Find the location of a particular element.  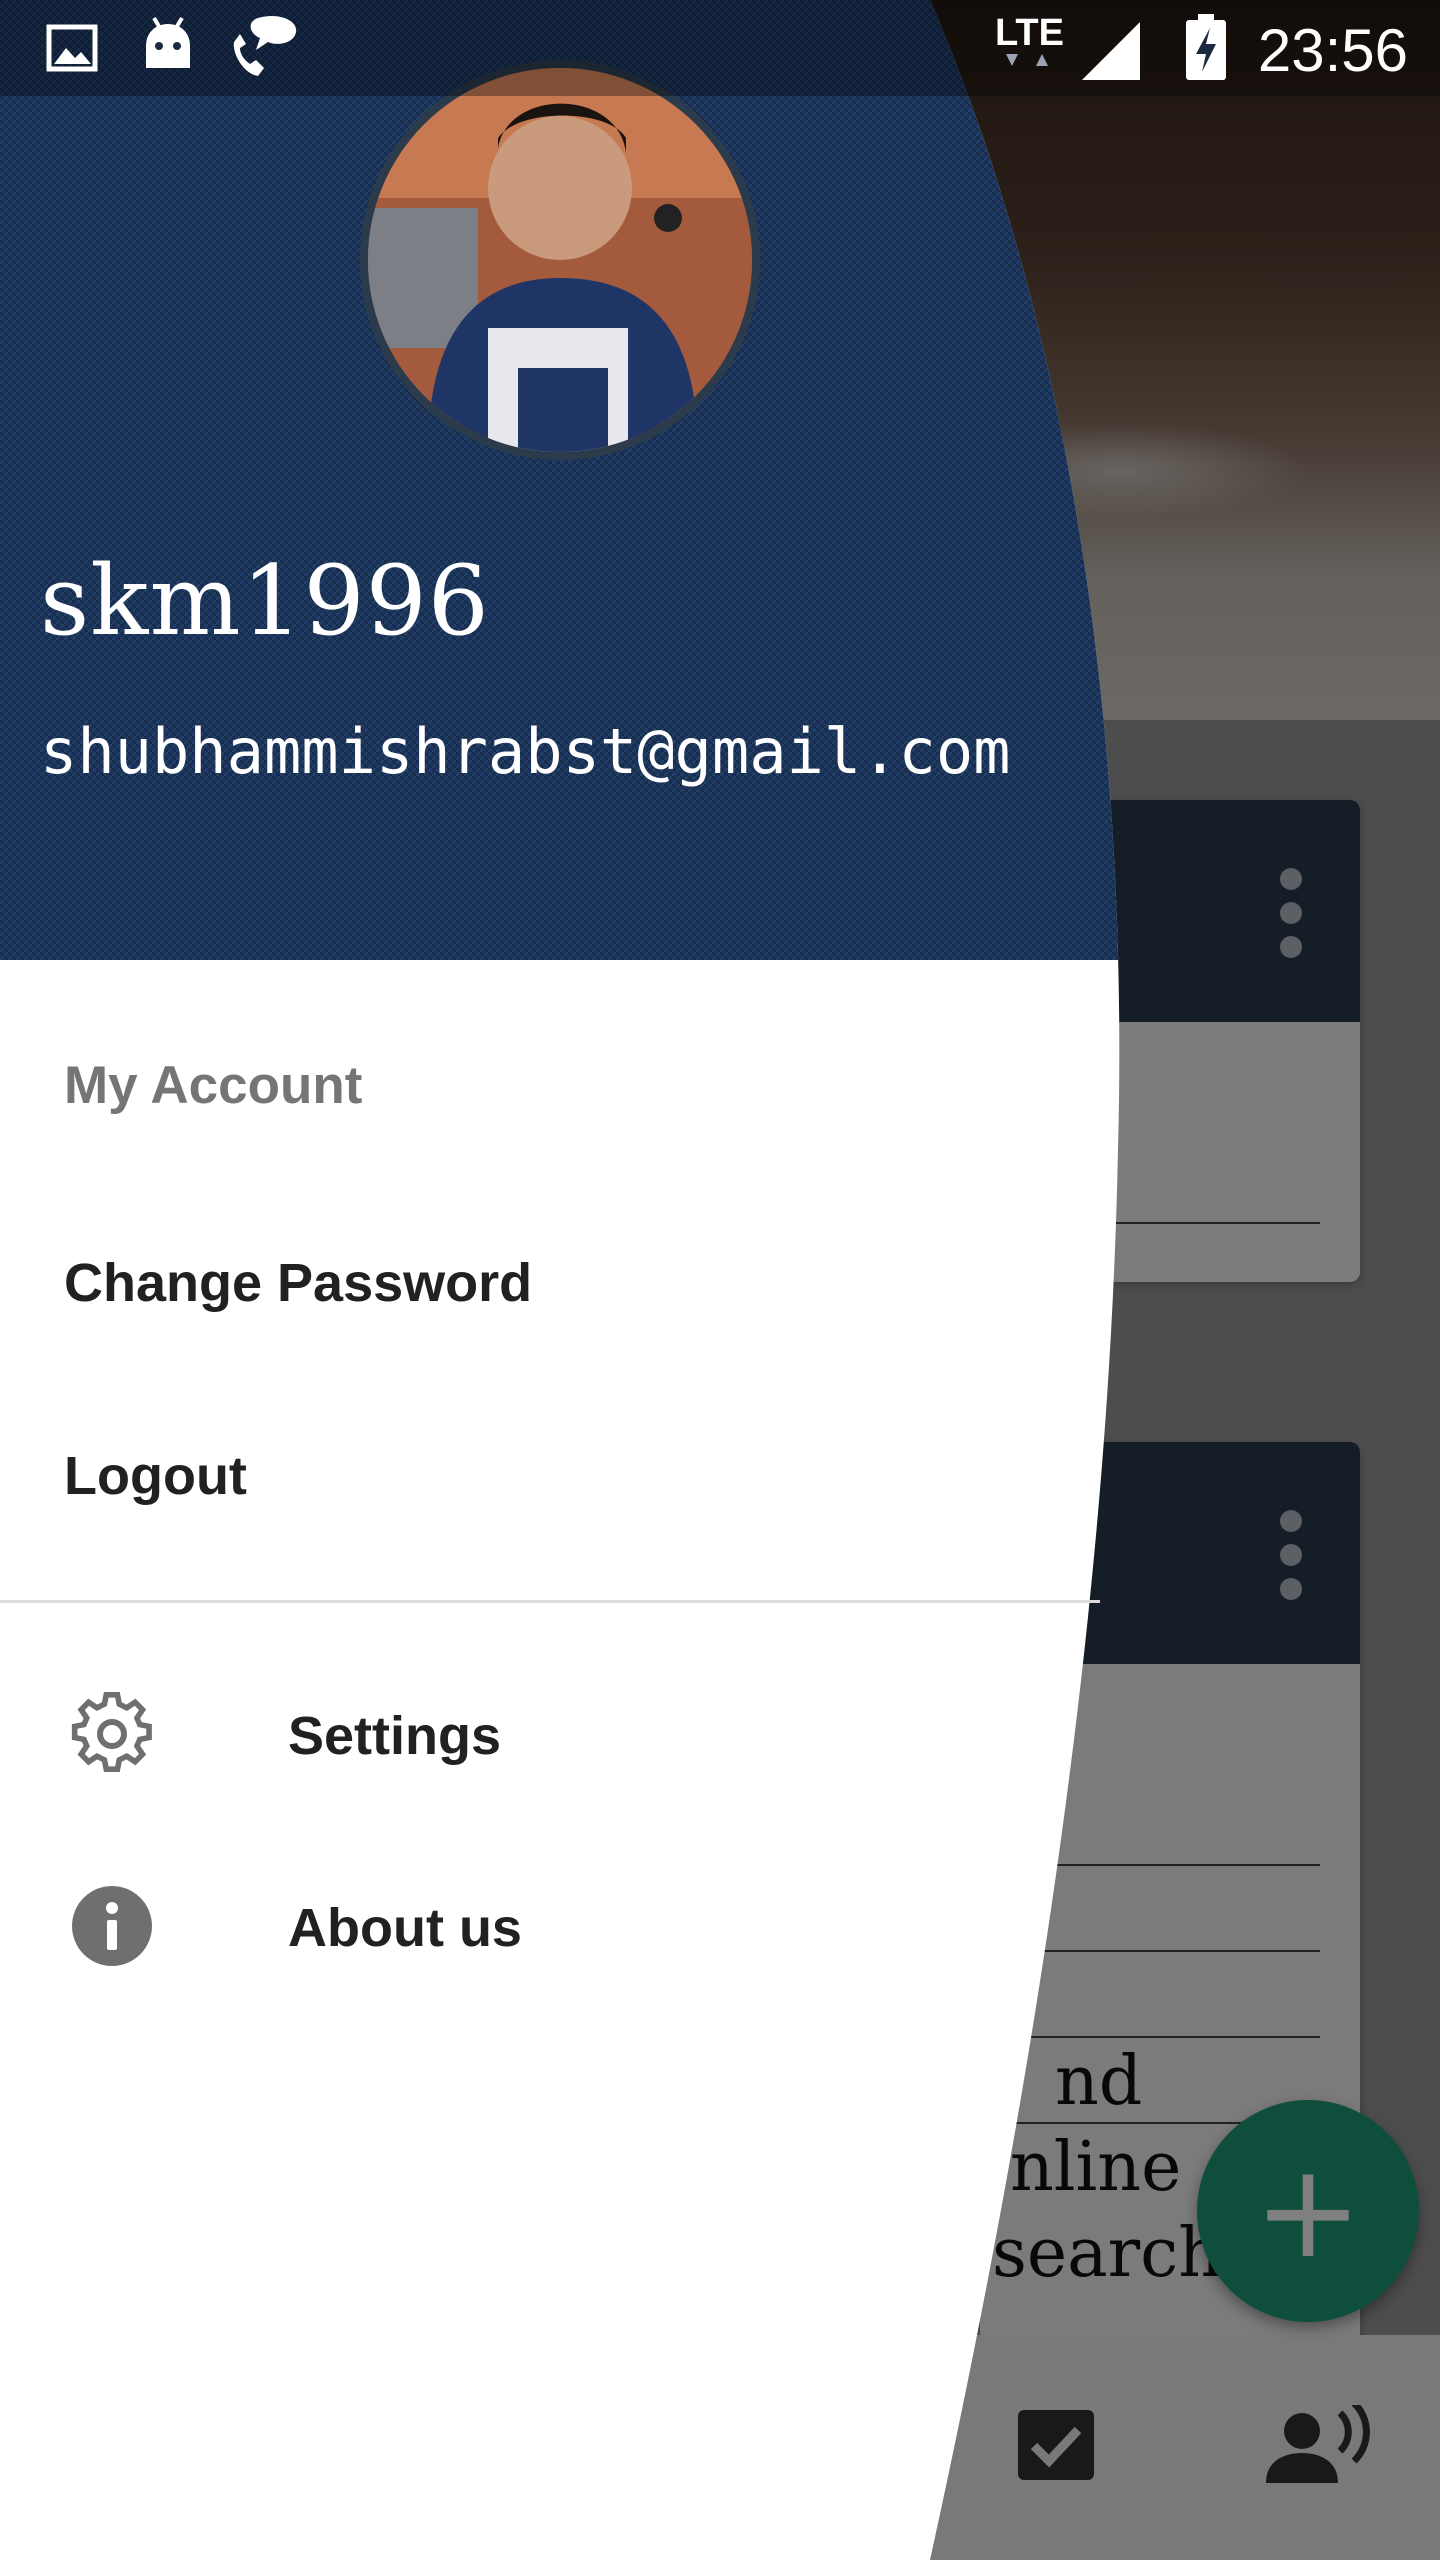

change-password-menu-item: Change Password is located at coordinates (298, 1283).